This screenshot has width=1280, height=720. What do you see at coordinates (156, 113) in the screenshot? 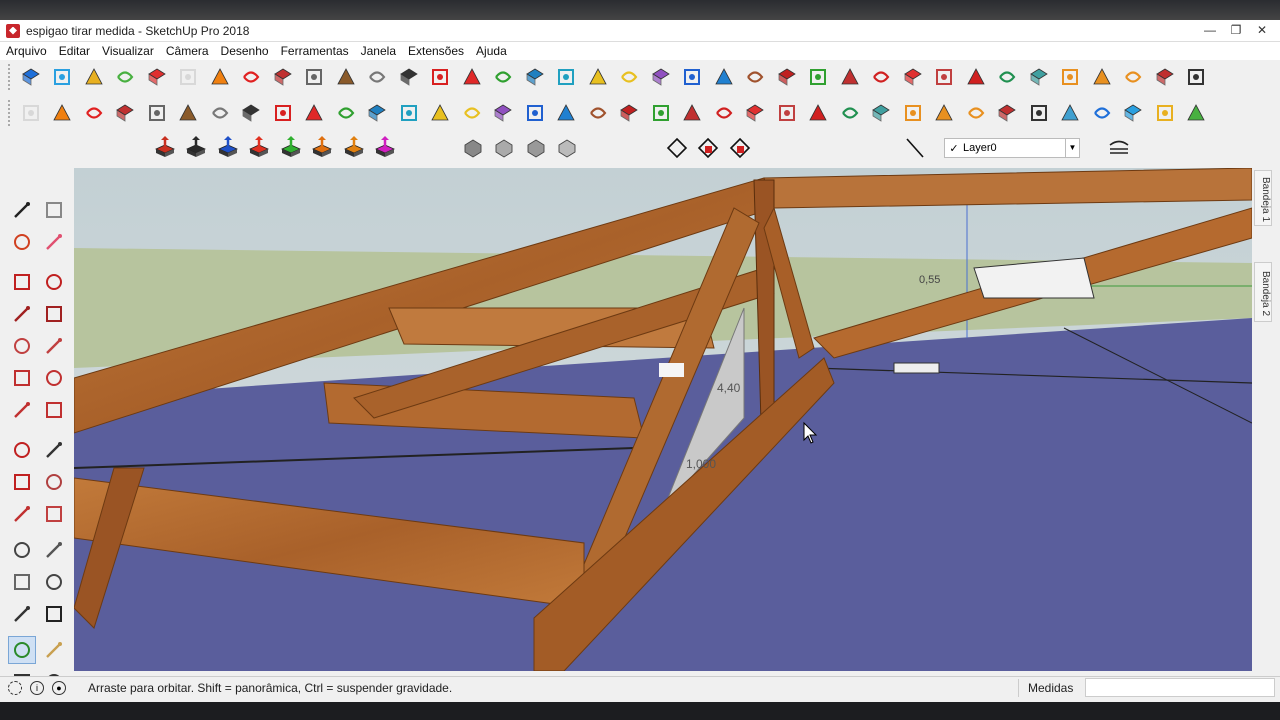
I see `offset-icon` at bounding box center [156, 113].